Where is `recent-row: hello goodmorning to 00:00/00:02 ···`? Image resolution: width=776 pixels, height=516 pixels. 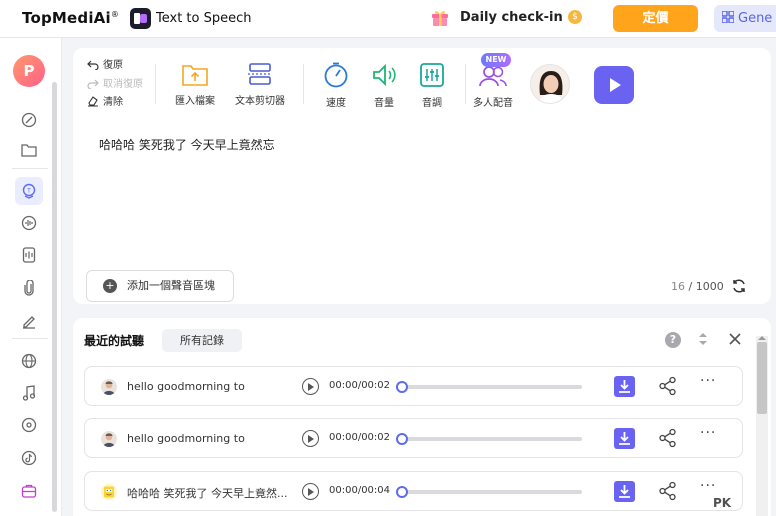
recent-row: hello goodmorning to 00:00/00:02 ··· is located at coordinates (413, 386).